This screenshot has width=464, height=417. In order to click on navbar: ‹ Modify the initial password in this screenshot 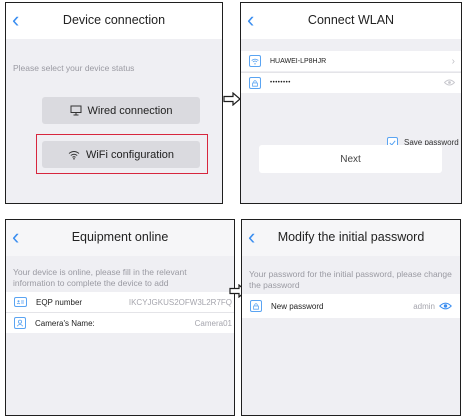, I will do `click(351, 238)`.